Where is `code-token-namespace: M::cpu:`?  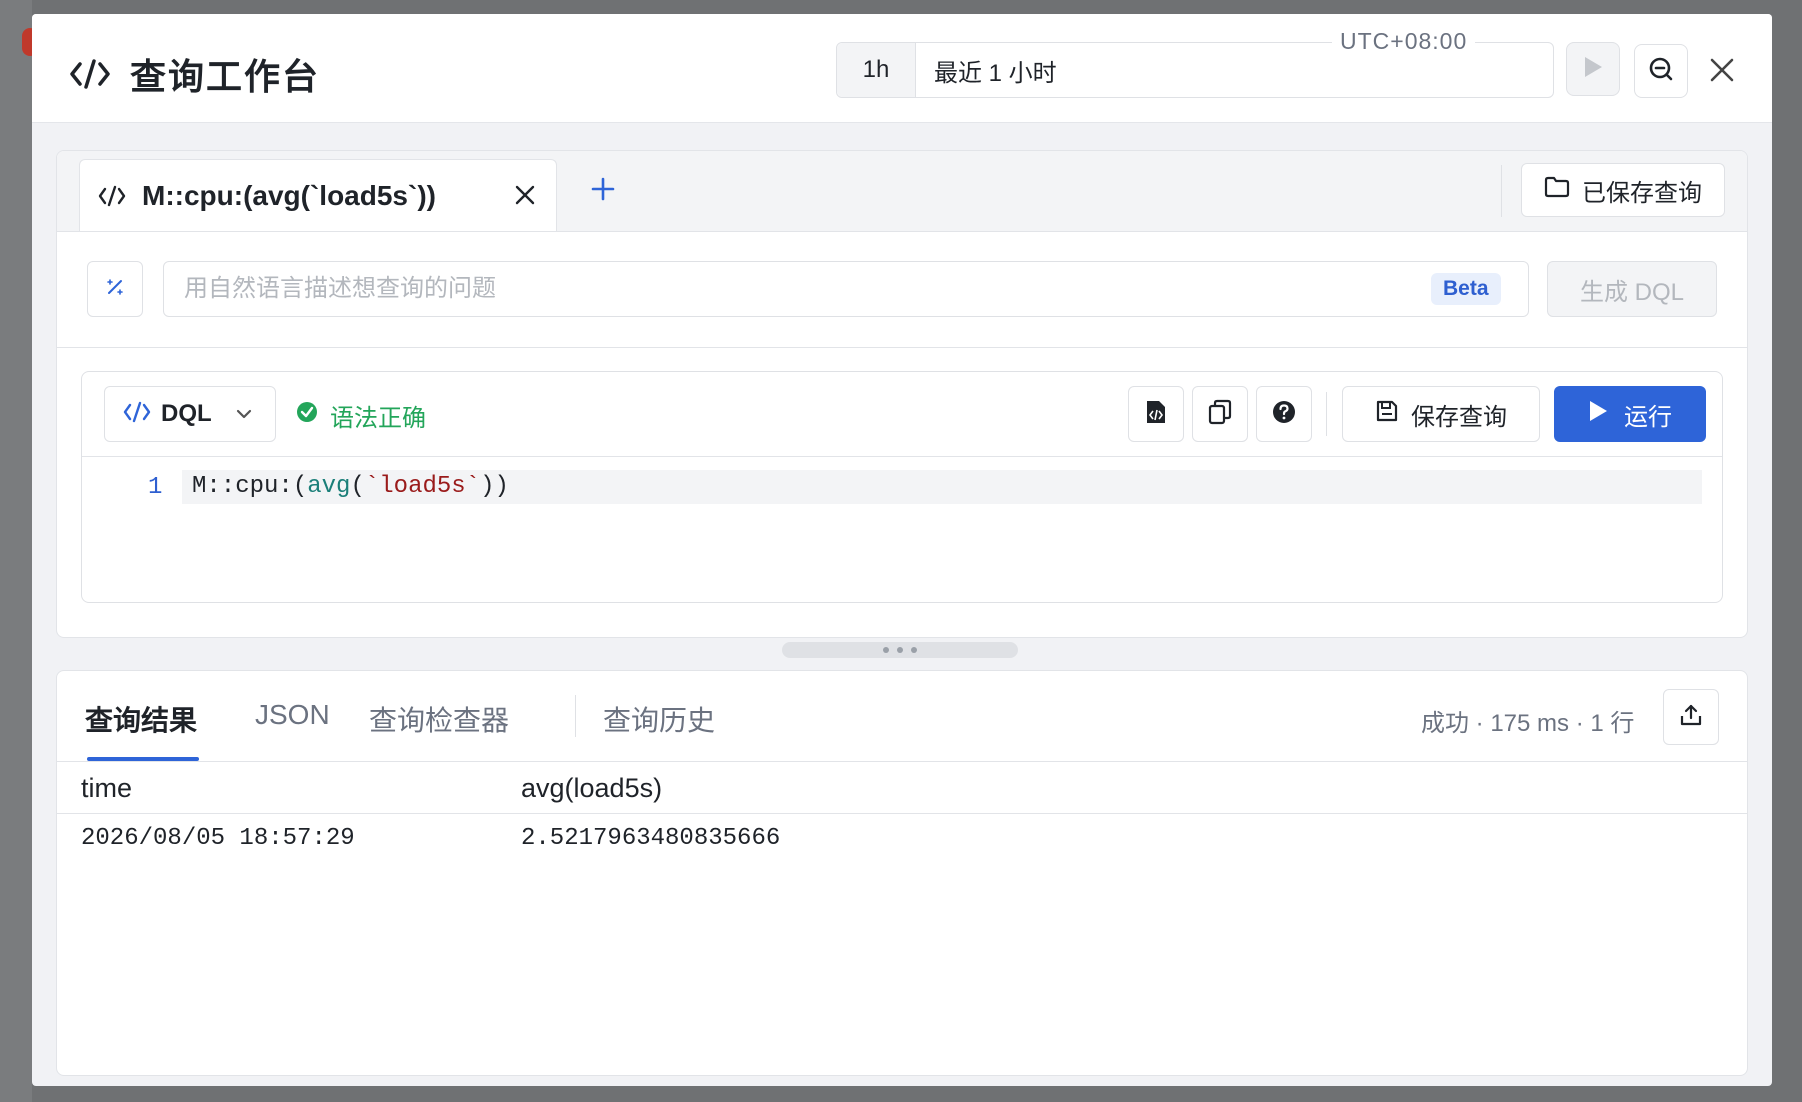 code-token-namespace: M::cpu: is located at coordinates (242, 486).